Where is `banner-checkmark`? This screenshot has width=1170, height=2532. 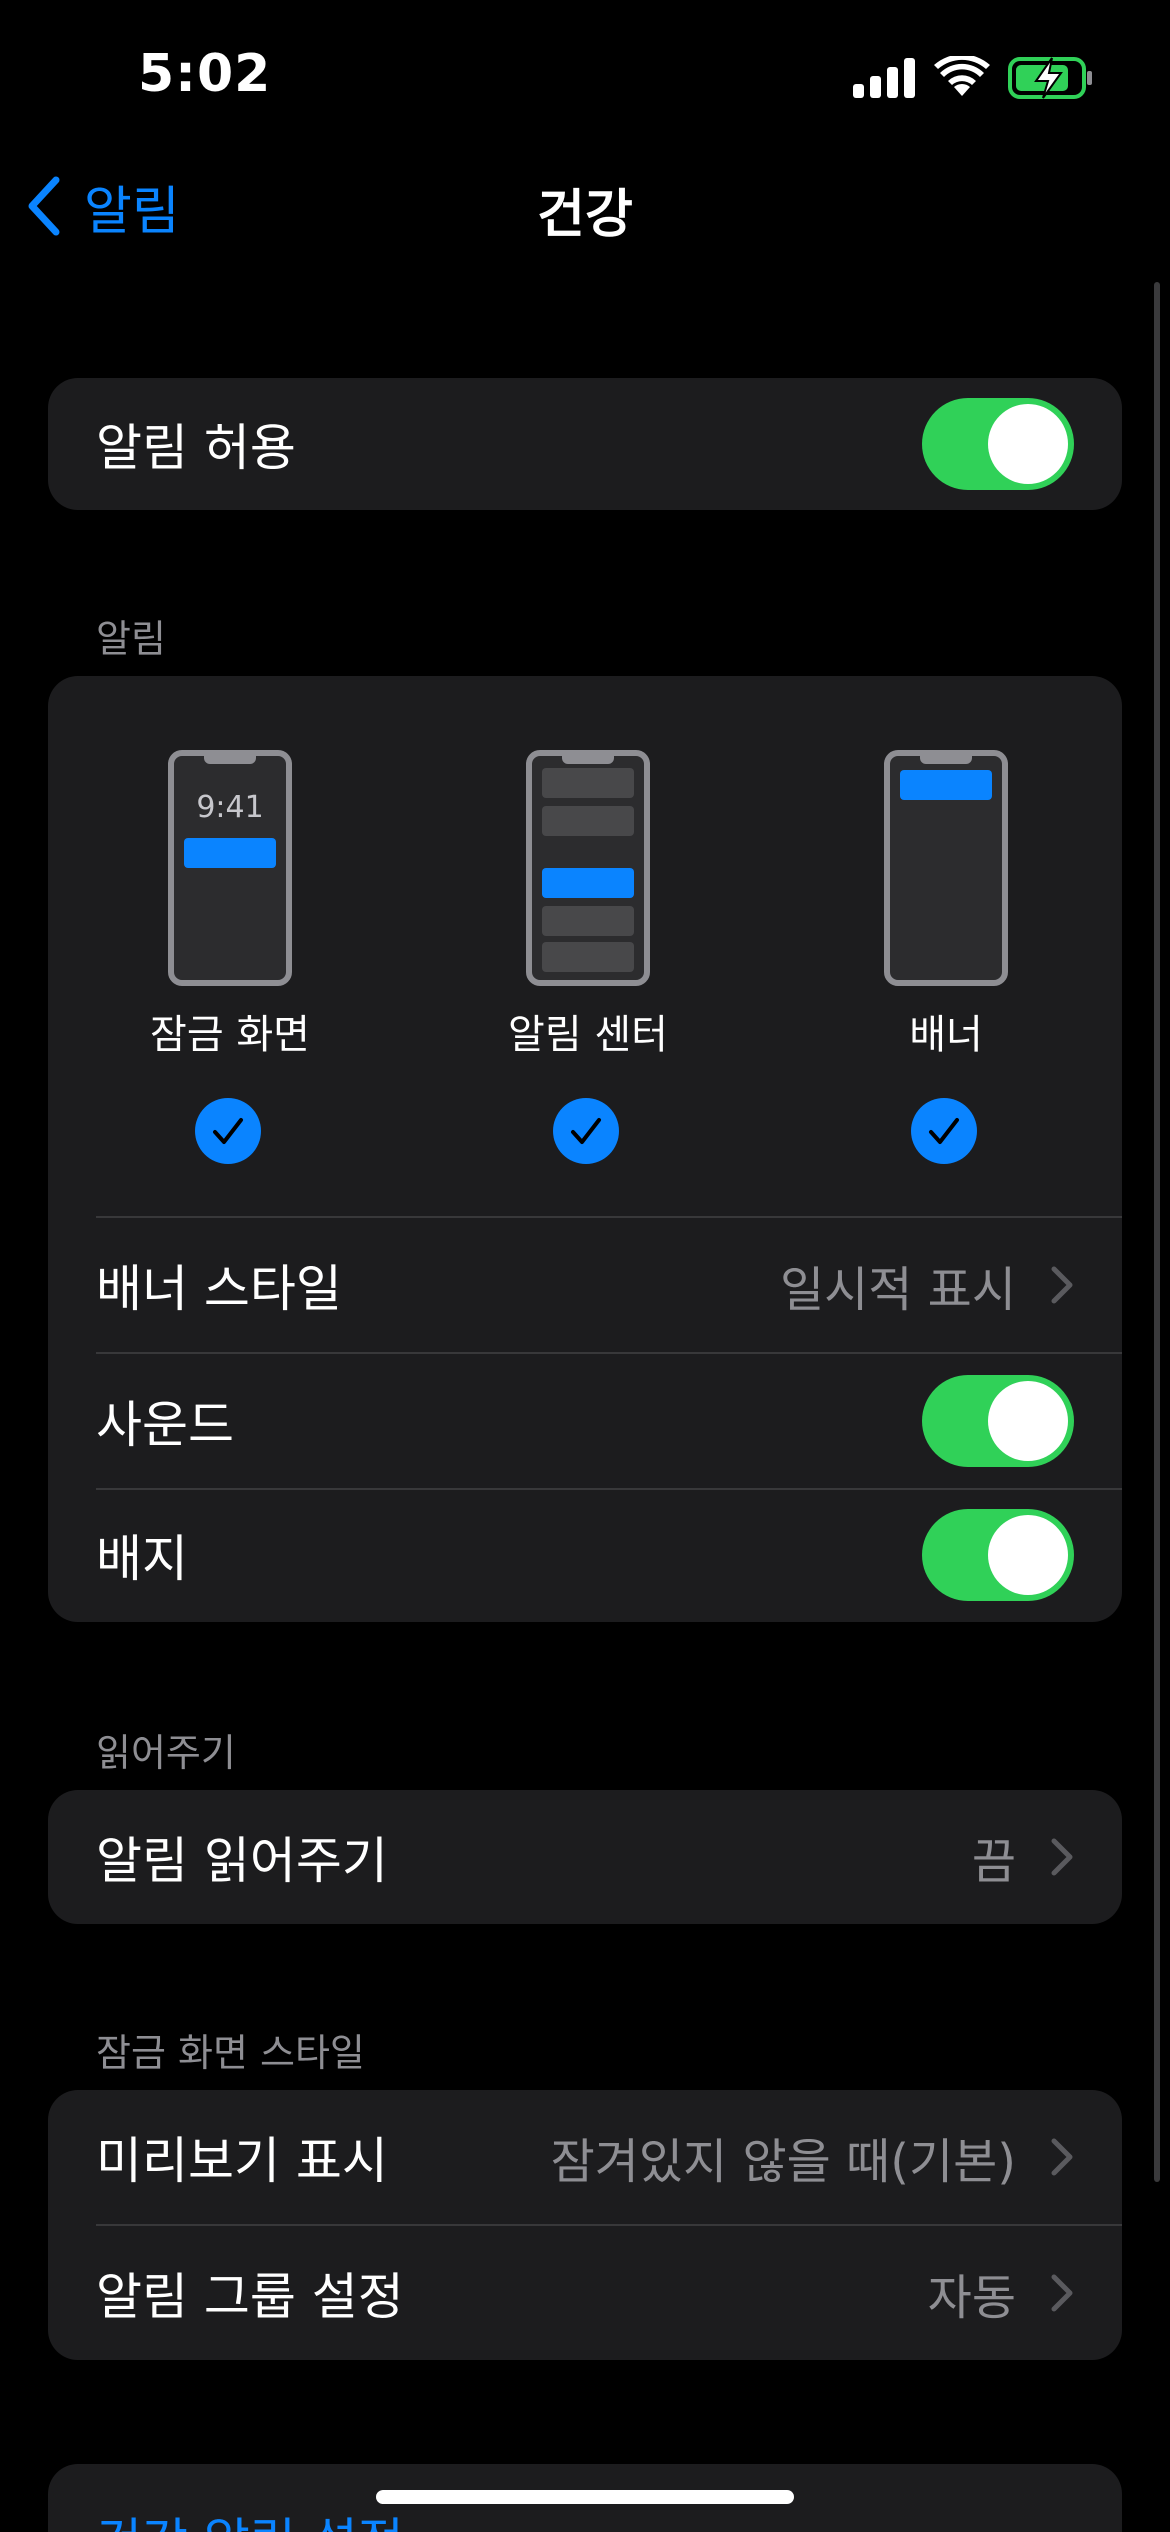 banner-checkmark is located at coordinates (944, 1131).